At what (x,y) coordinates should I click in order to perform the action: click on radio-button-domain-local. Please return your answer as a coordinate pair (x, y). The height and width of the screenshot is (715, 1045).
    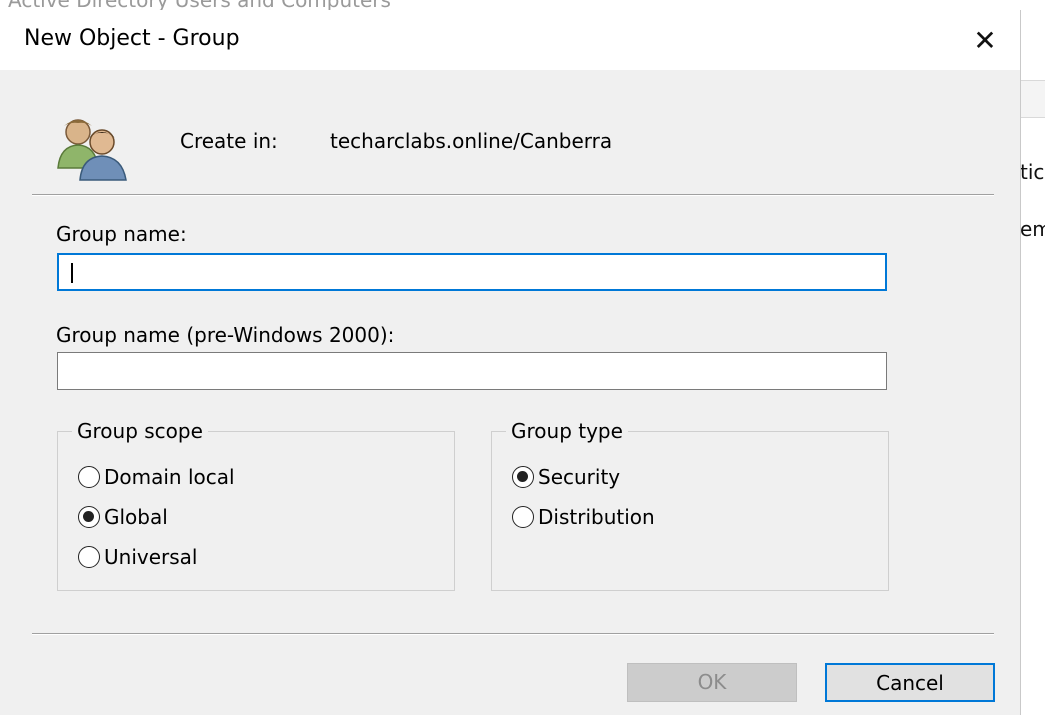
    Looking at the image, I should click on (89, 477).